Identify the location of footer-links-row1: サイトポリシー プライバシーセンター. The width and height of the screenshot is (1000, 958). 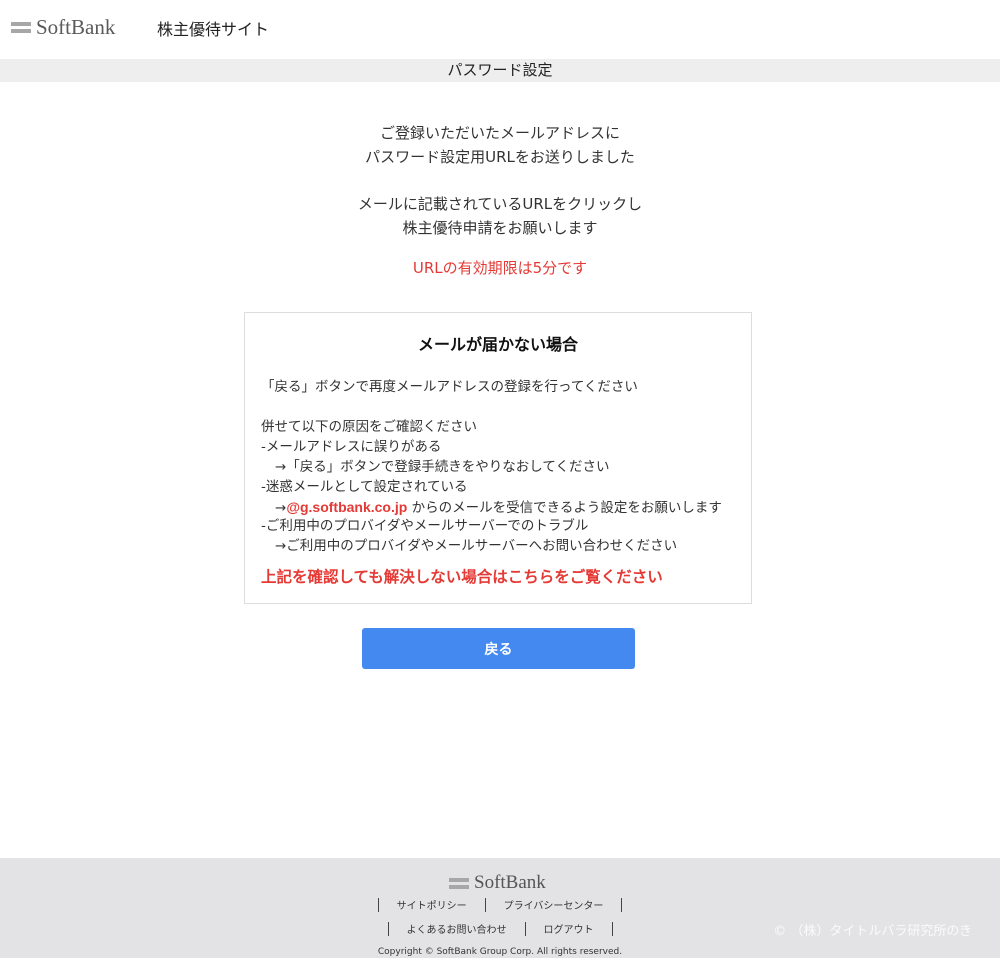
(500, 904).